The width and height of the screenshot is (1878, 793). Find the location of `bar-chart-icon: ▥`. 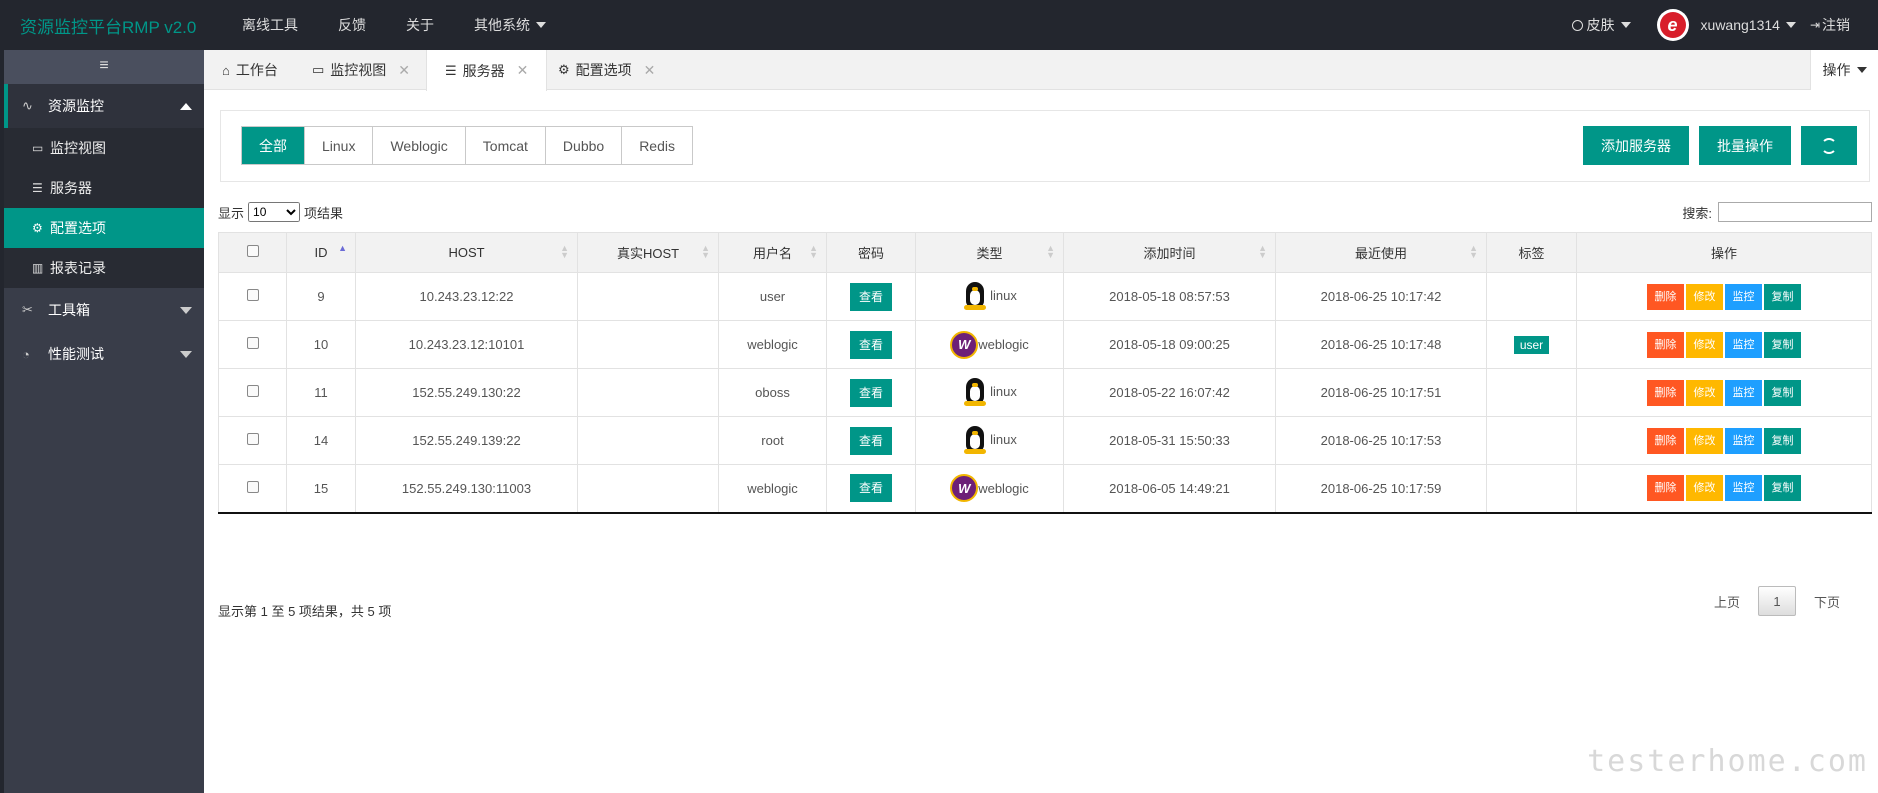

bar-chart-icon: ▥ is located at coordinates (38, 268).